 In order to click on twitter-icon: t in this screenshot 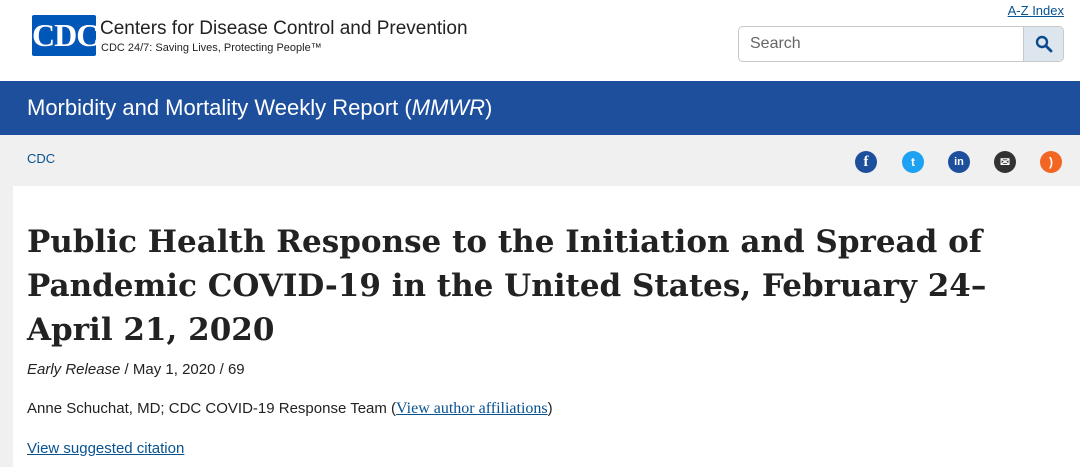, I will do `click(913, 162)`.